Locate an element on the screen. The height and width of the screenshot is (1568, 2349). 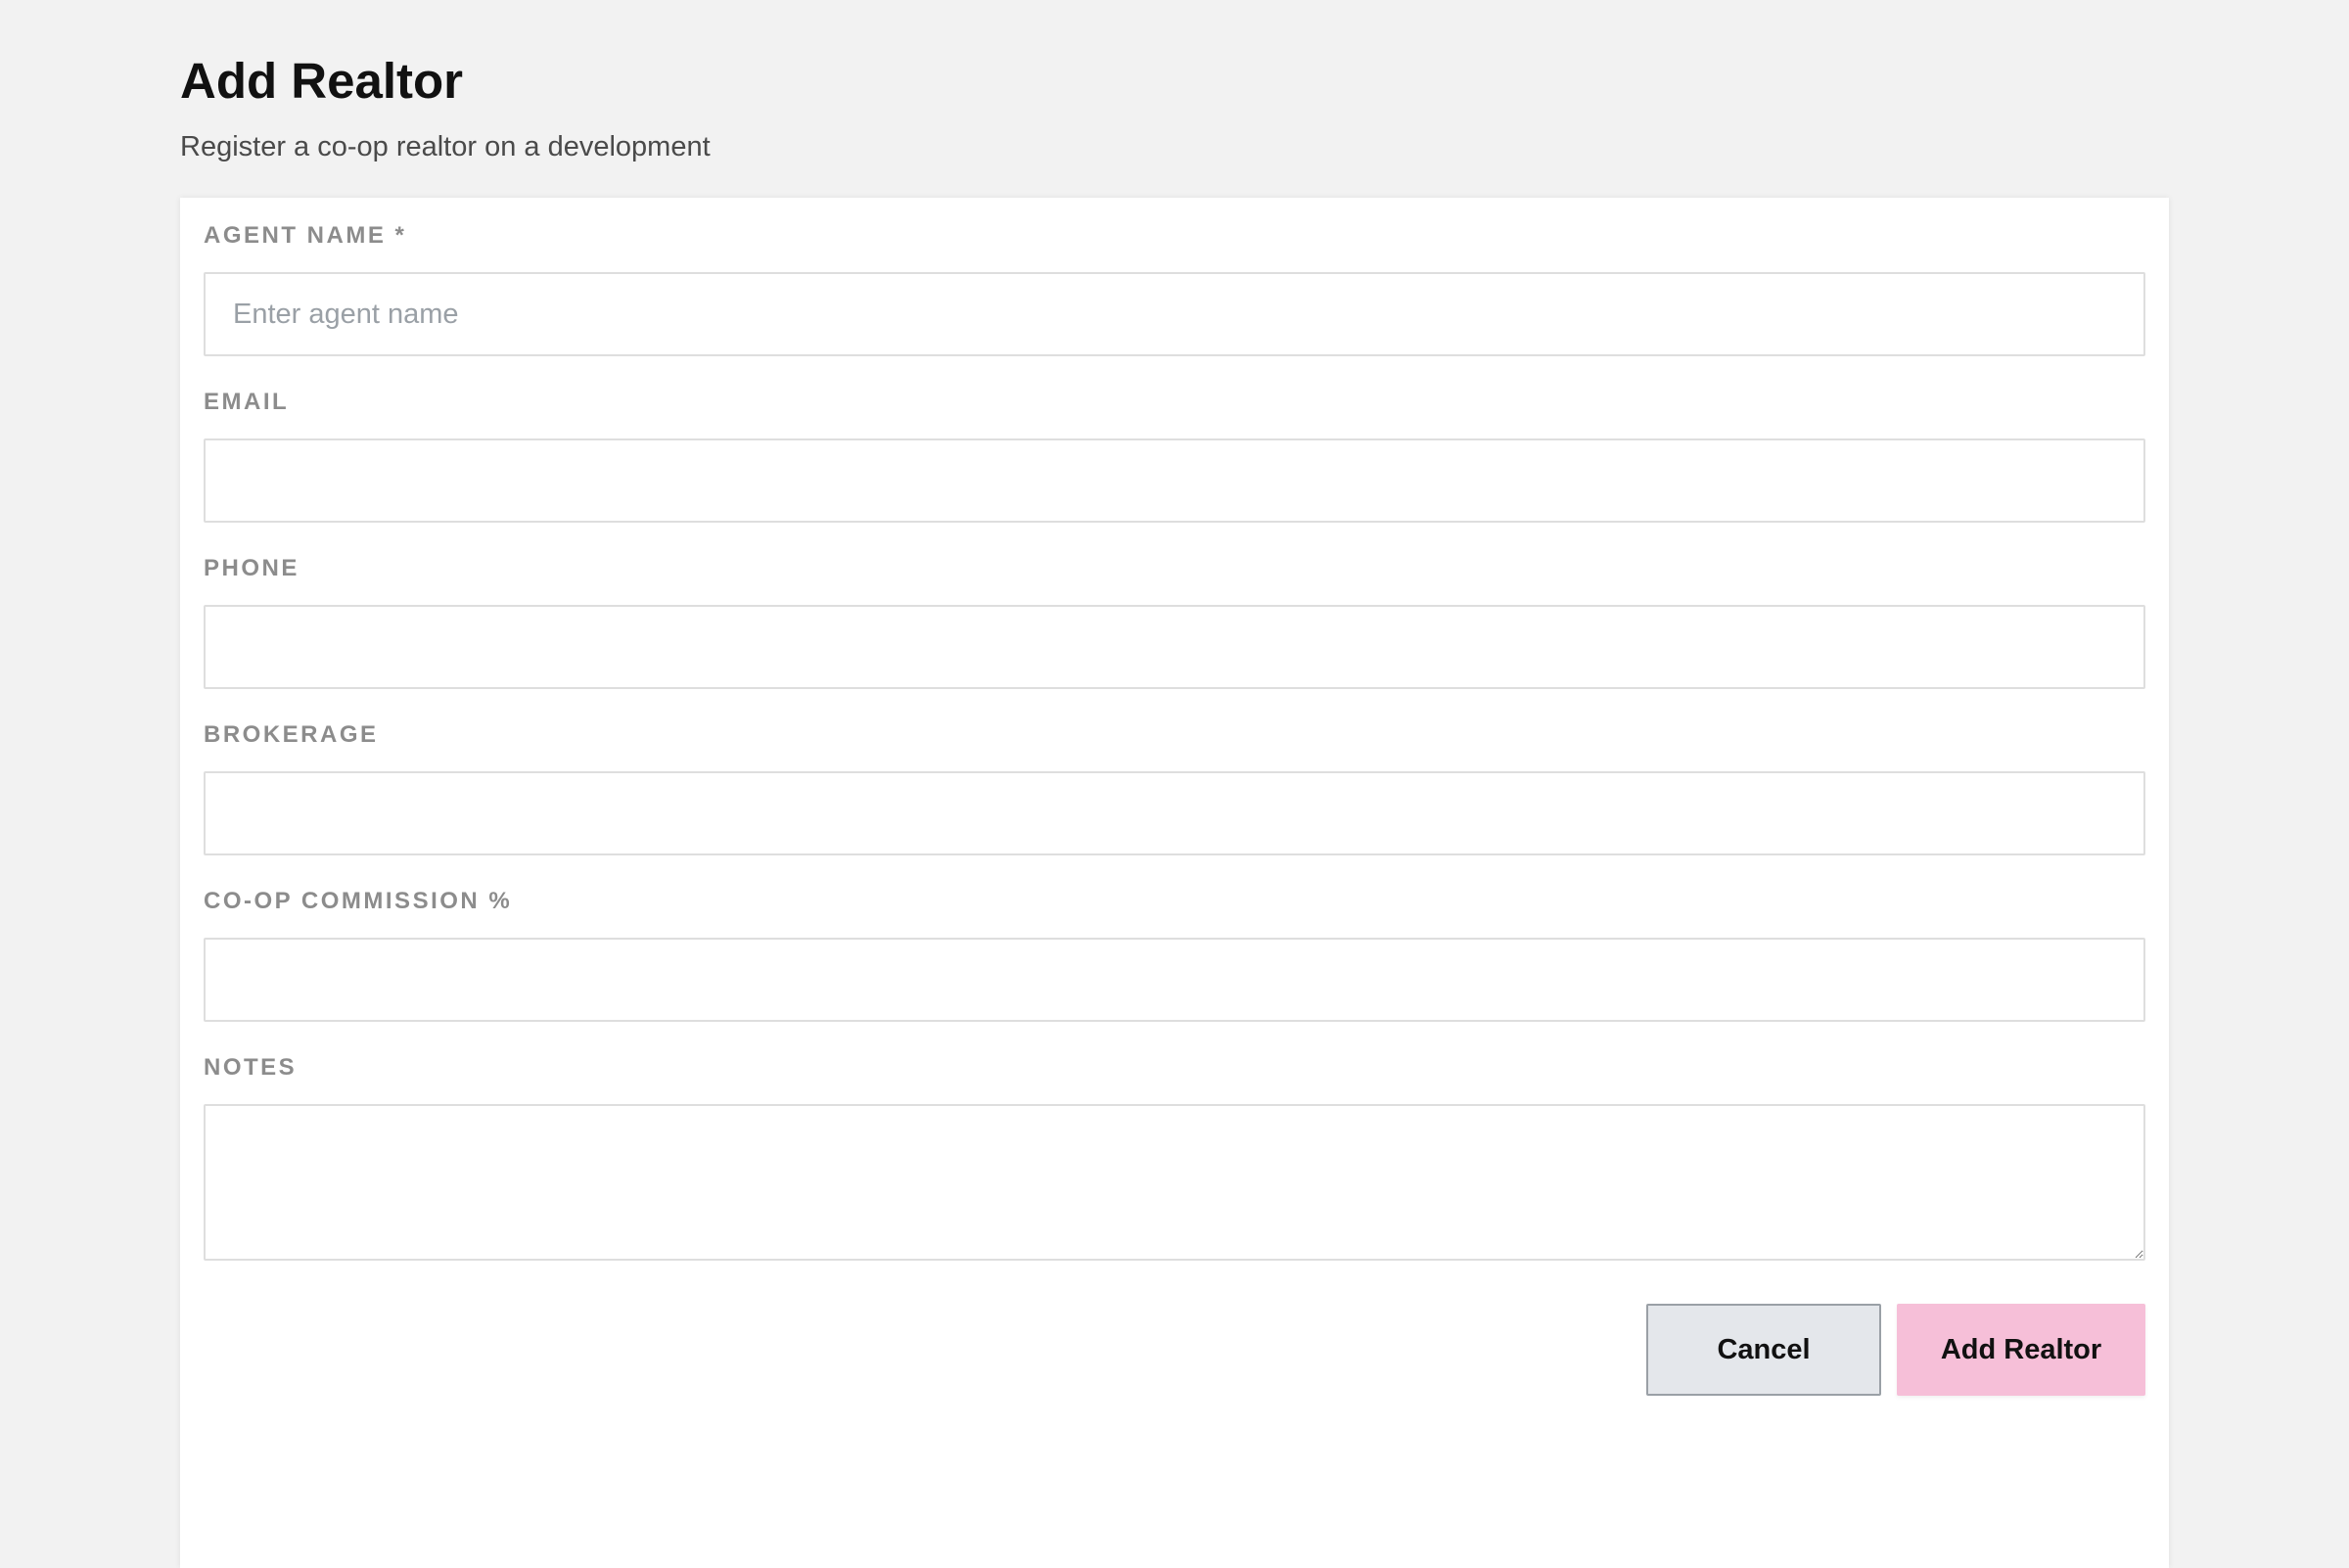
co-op-commission-input is located at coordinates (1174, 980).